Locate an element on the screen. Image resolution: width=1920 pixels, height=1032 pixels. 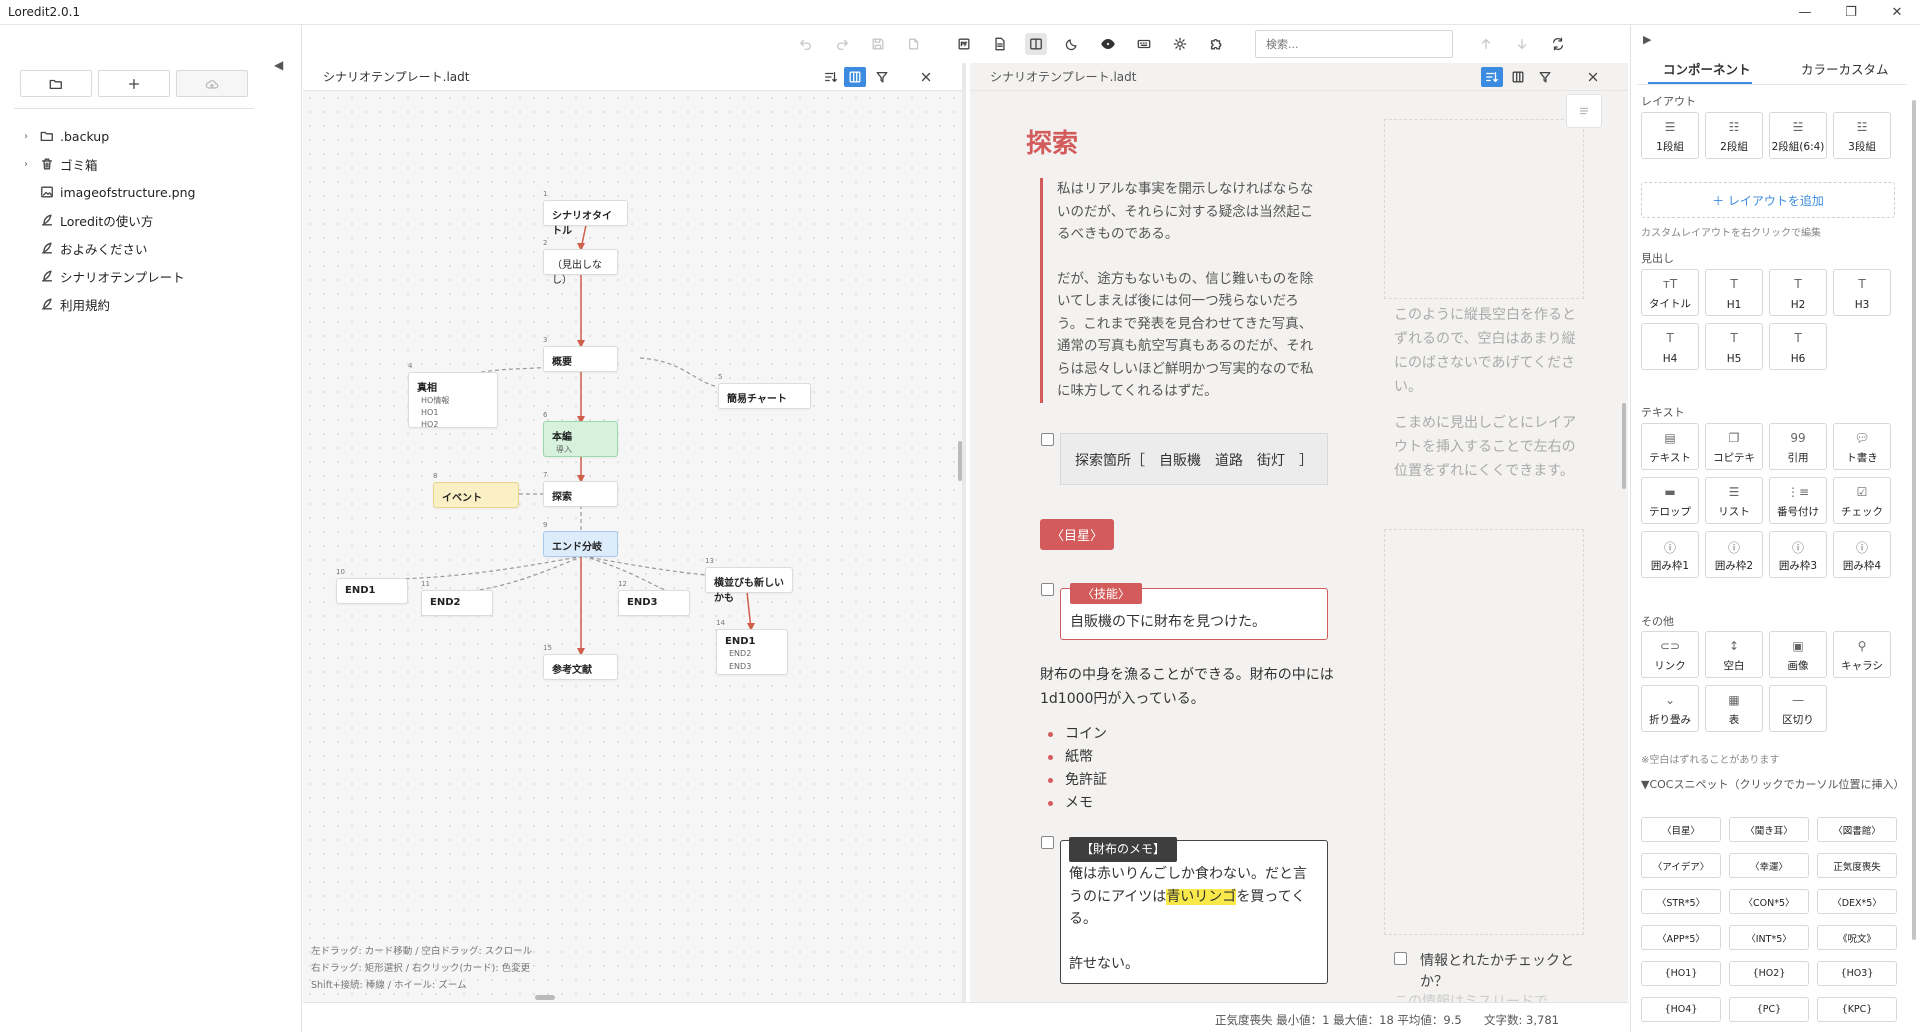
new-file-button is located at coordinates (134, 83).